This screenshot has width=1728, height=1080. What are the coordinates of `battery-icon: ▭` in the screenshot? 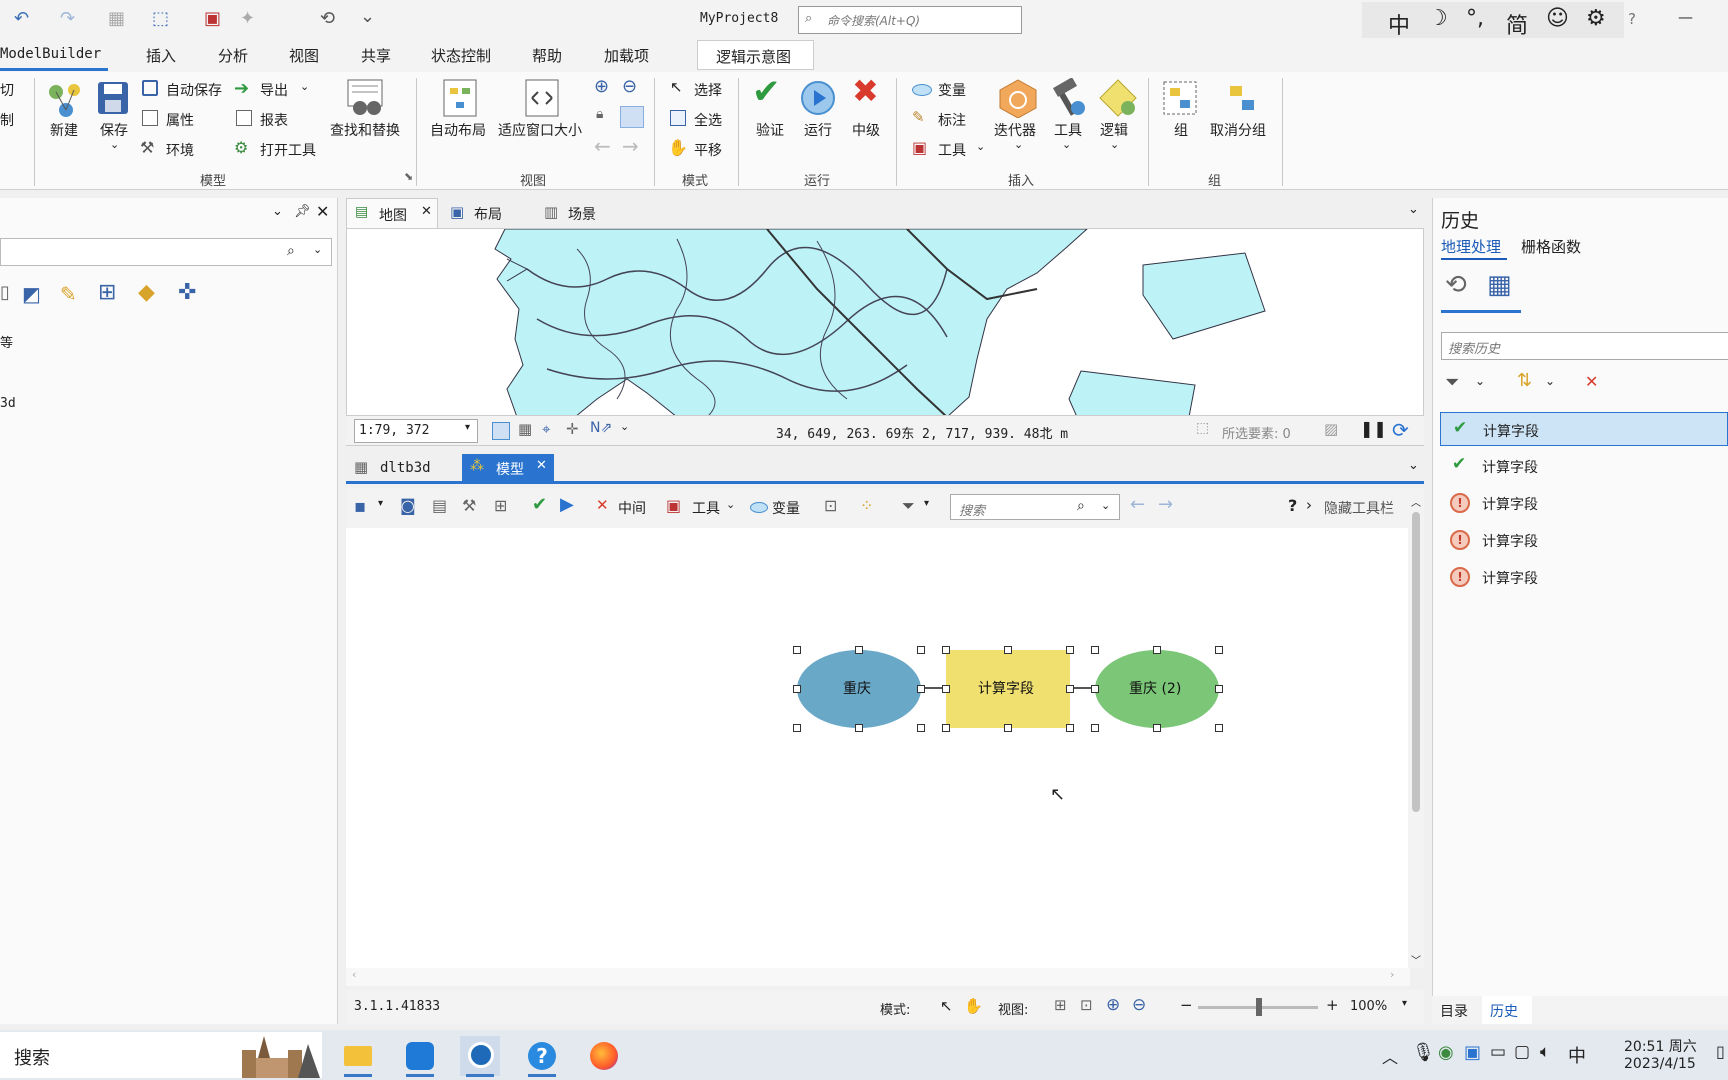 It's located at (1498, 1052).